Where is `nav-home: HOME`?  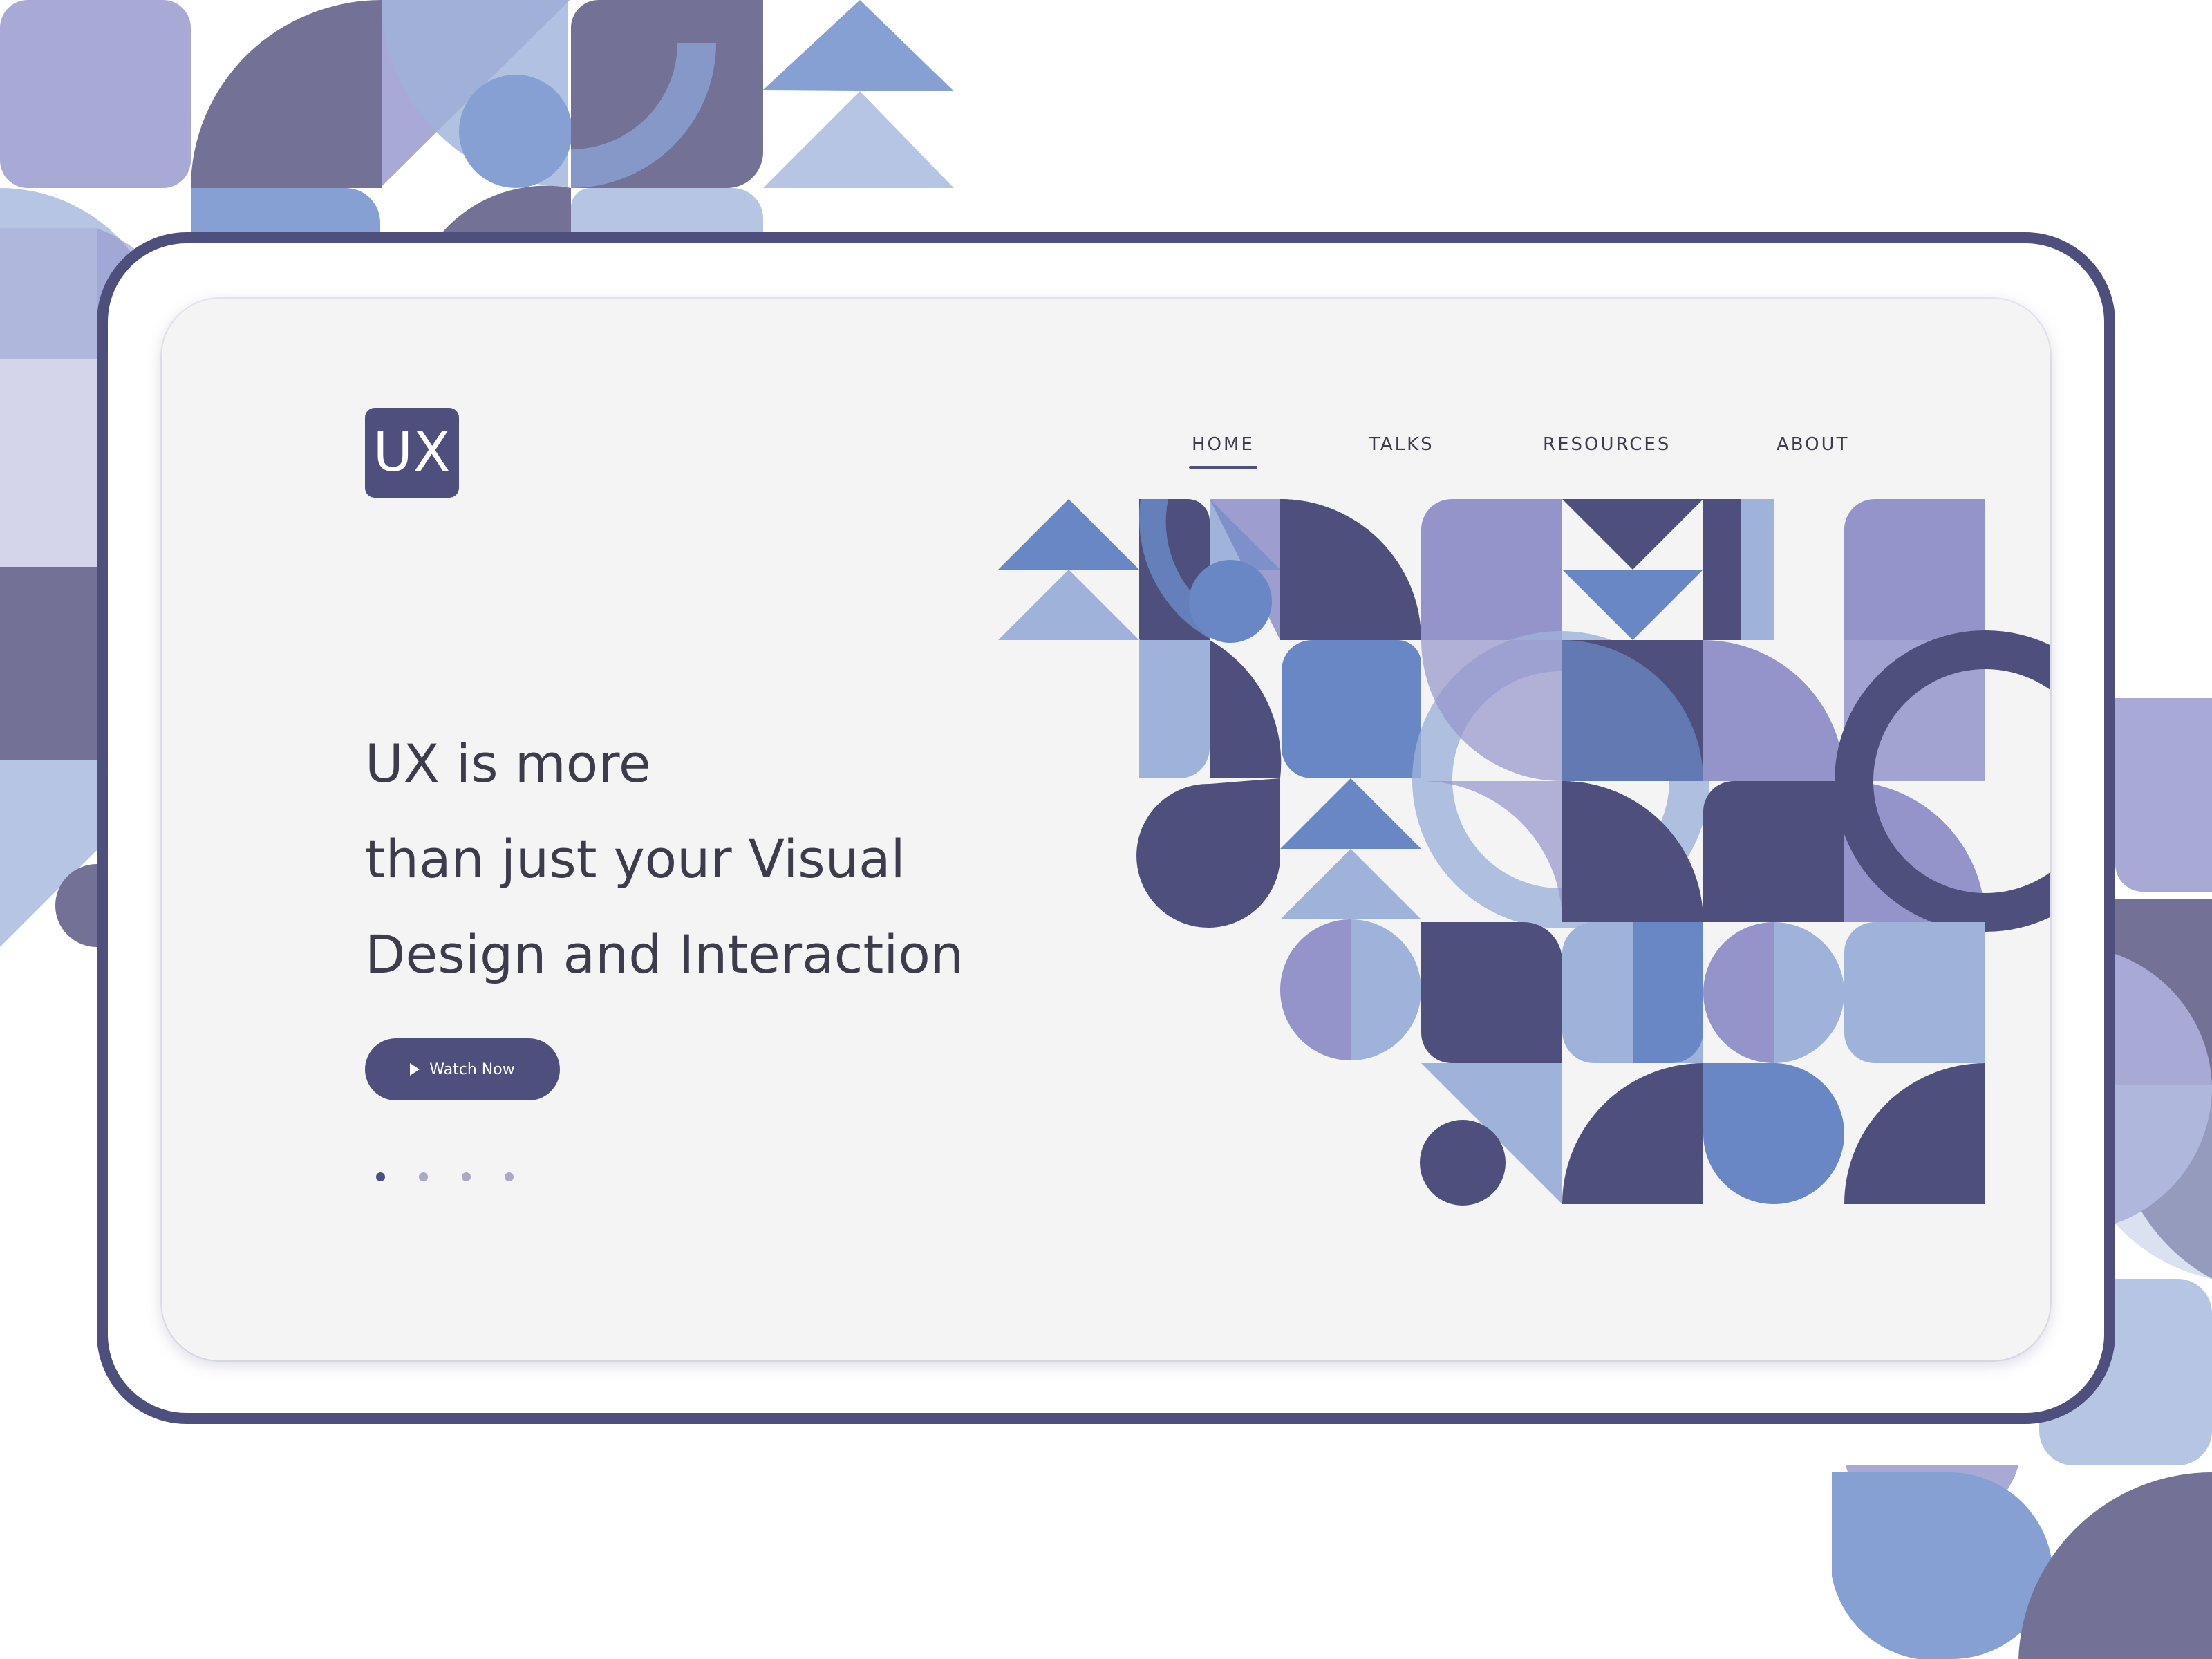 nav-home: HOME is located at coordinates (1223, 452).